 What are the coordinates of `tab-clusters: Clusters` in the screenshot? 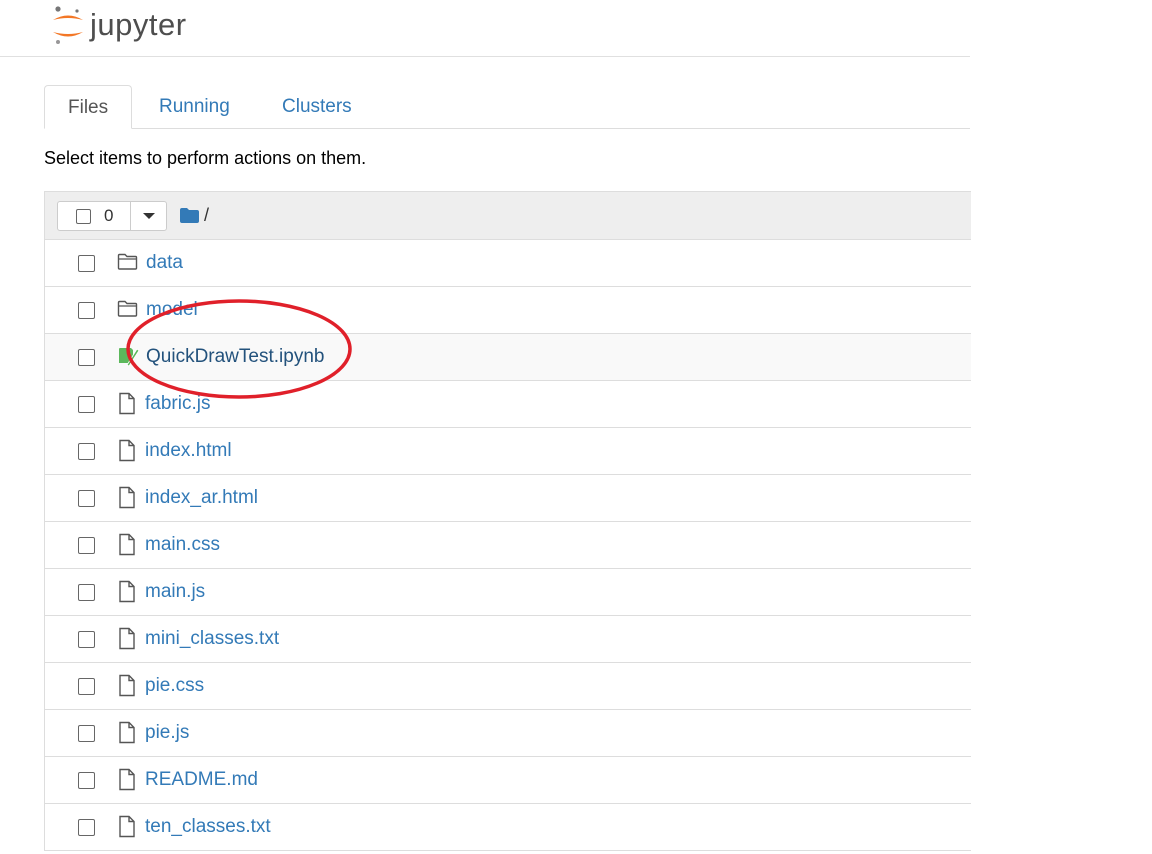 It's located at (317, 106).